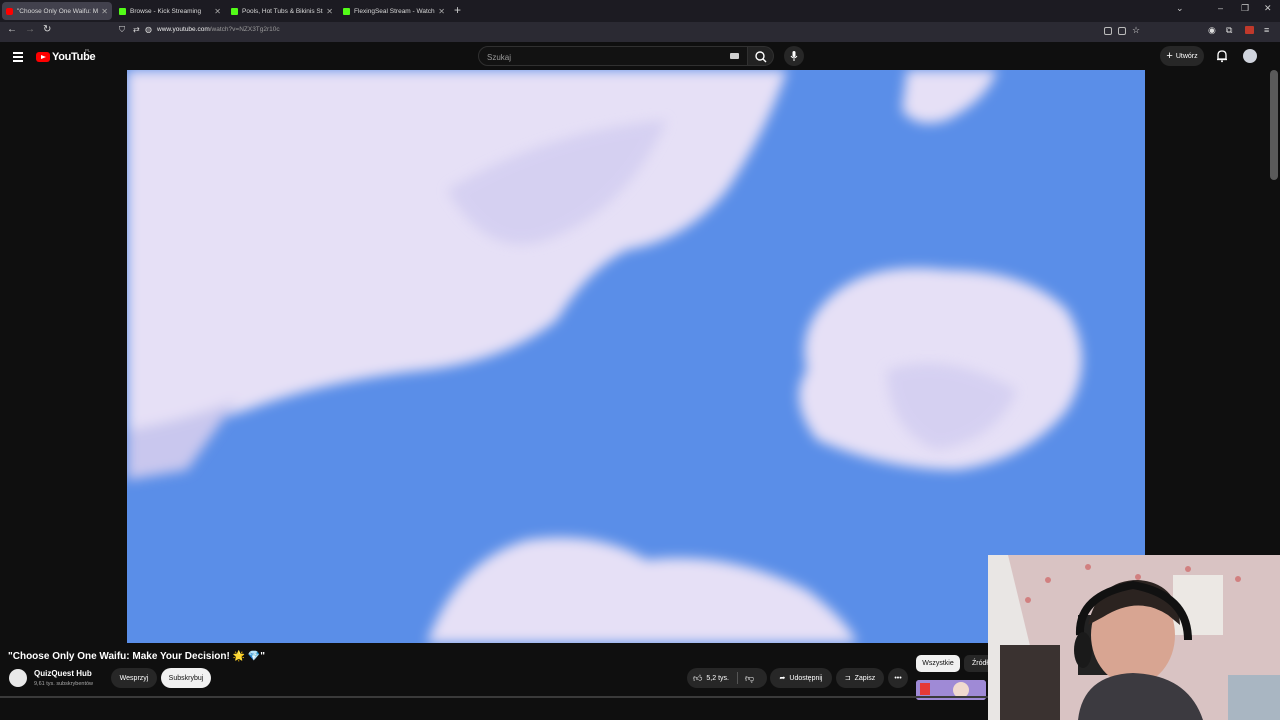 The width and height of the screenshot is (1280, 720). I want to click on like-count: 5,2 tys., so click(717, 678).